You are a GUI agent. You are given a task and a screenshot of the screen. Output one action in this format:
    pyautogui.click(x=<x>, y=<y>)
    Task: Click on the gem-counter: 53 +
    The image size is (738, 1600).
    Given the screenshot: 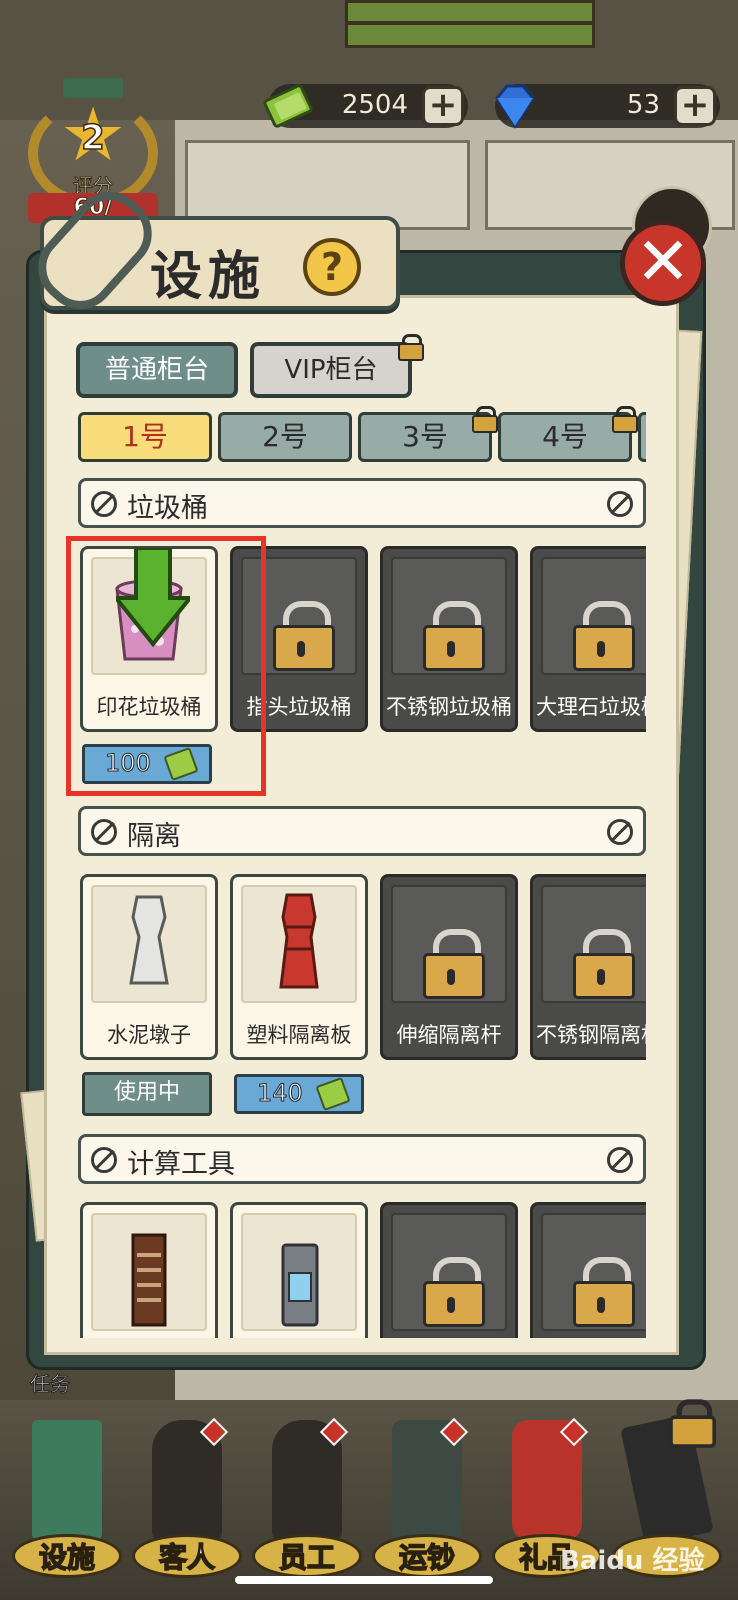 What is the action you would take?
    pyautogui.click(x=607, y=106)
    